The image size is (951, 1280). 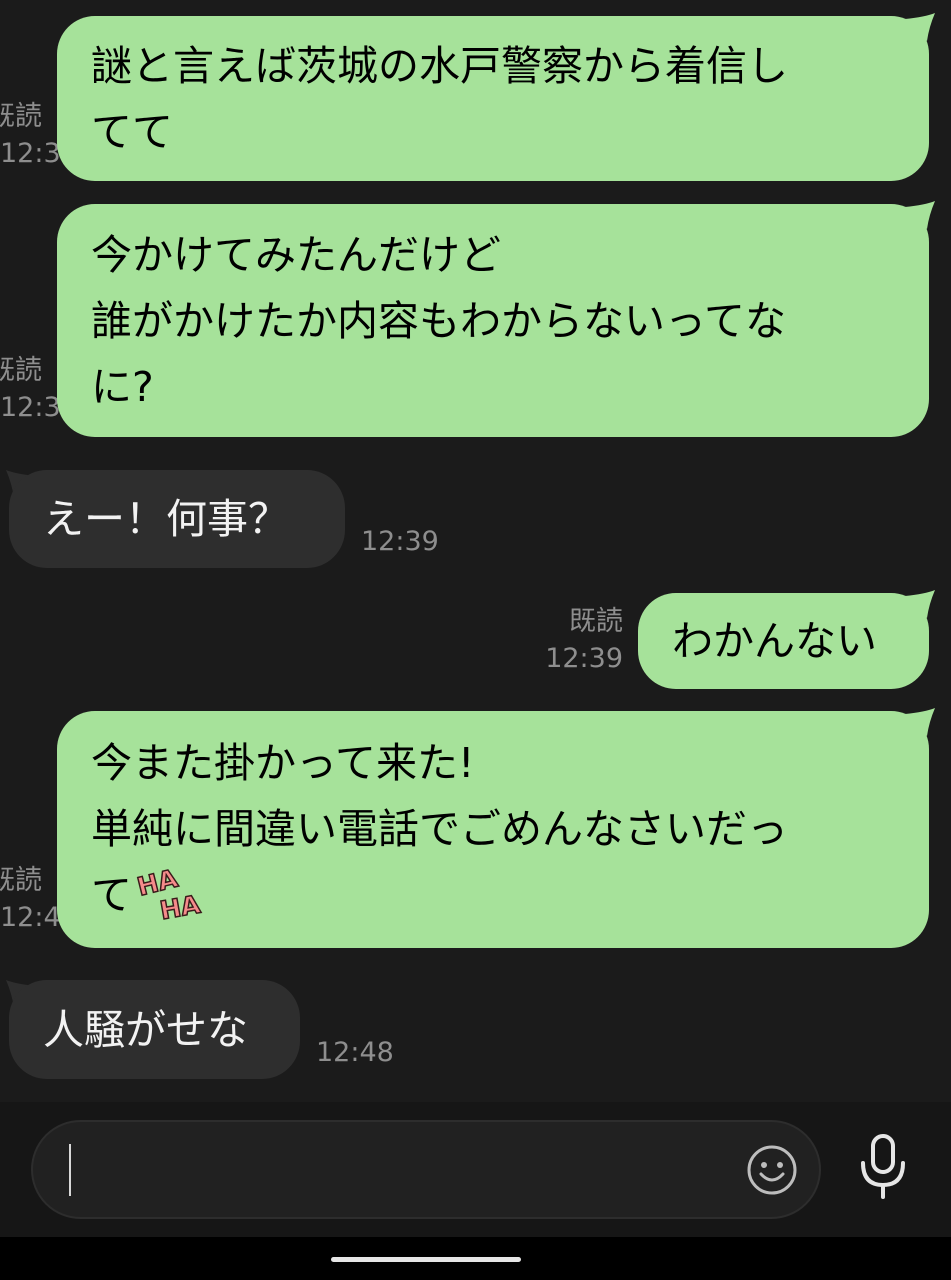 I want to click on message-line: 今かけてみたんだけど, so click(x=296, y=255).